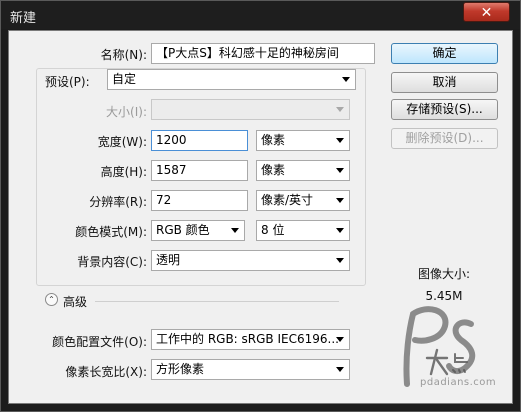 The width and height of the screenshot is (521, 412). What do you see at coordinates (199, 200) in the screenshot?
I see `resolution-input: 72` at bounding box center [199, 200].